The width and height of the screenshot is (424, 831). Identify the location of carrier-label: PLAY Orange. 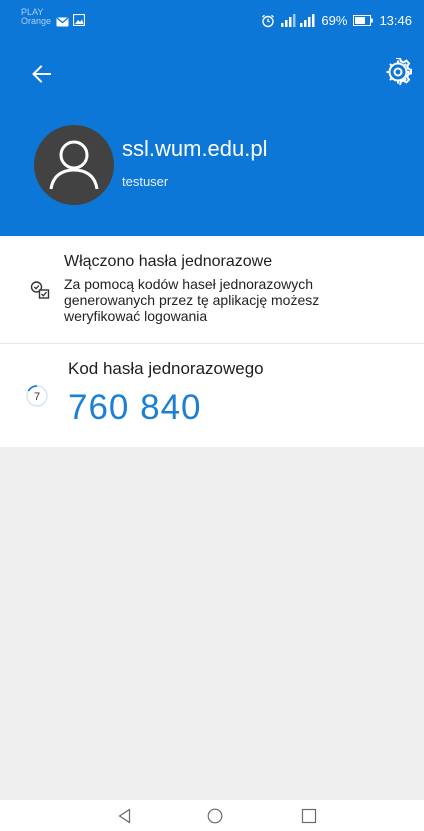
(36, 17).